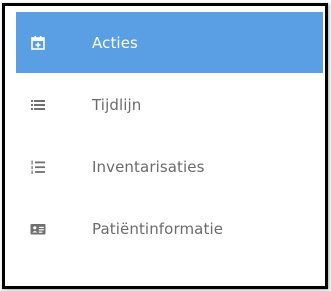  What do you see at coordinates (38, 167) in the screenshot?
I see `ordered-list-icon` at bounding box center [38, 167].